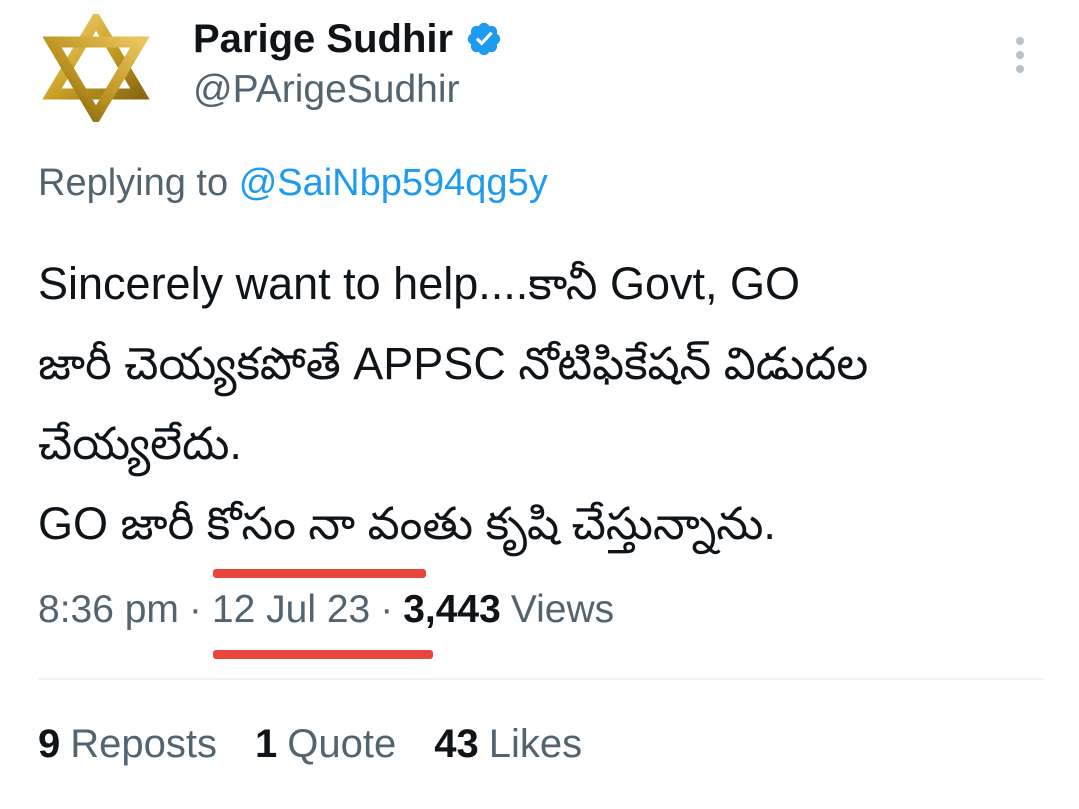 The height and width of the screenshot is (809, 1079). What do you see at coordinates (323, 654) in the screenshot?
I see `annotation-underline-bottom` at bounding box center [323, 654].